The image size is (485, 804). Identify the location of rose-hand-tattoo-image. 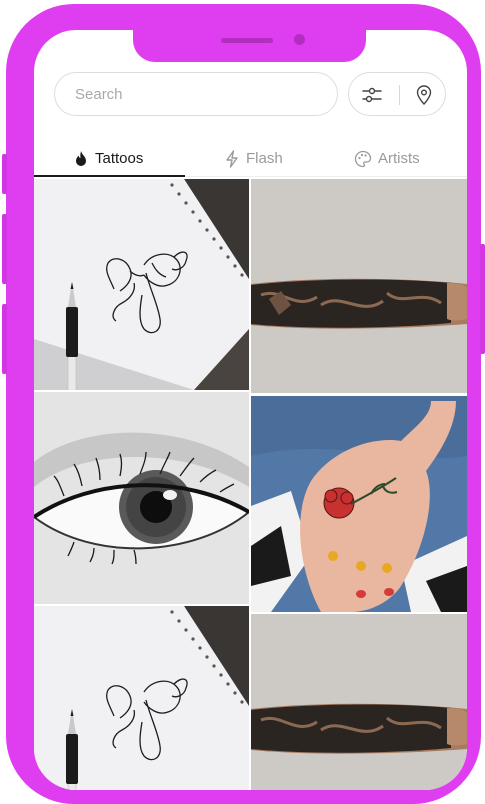
(359, 504).